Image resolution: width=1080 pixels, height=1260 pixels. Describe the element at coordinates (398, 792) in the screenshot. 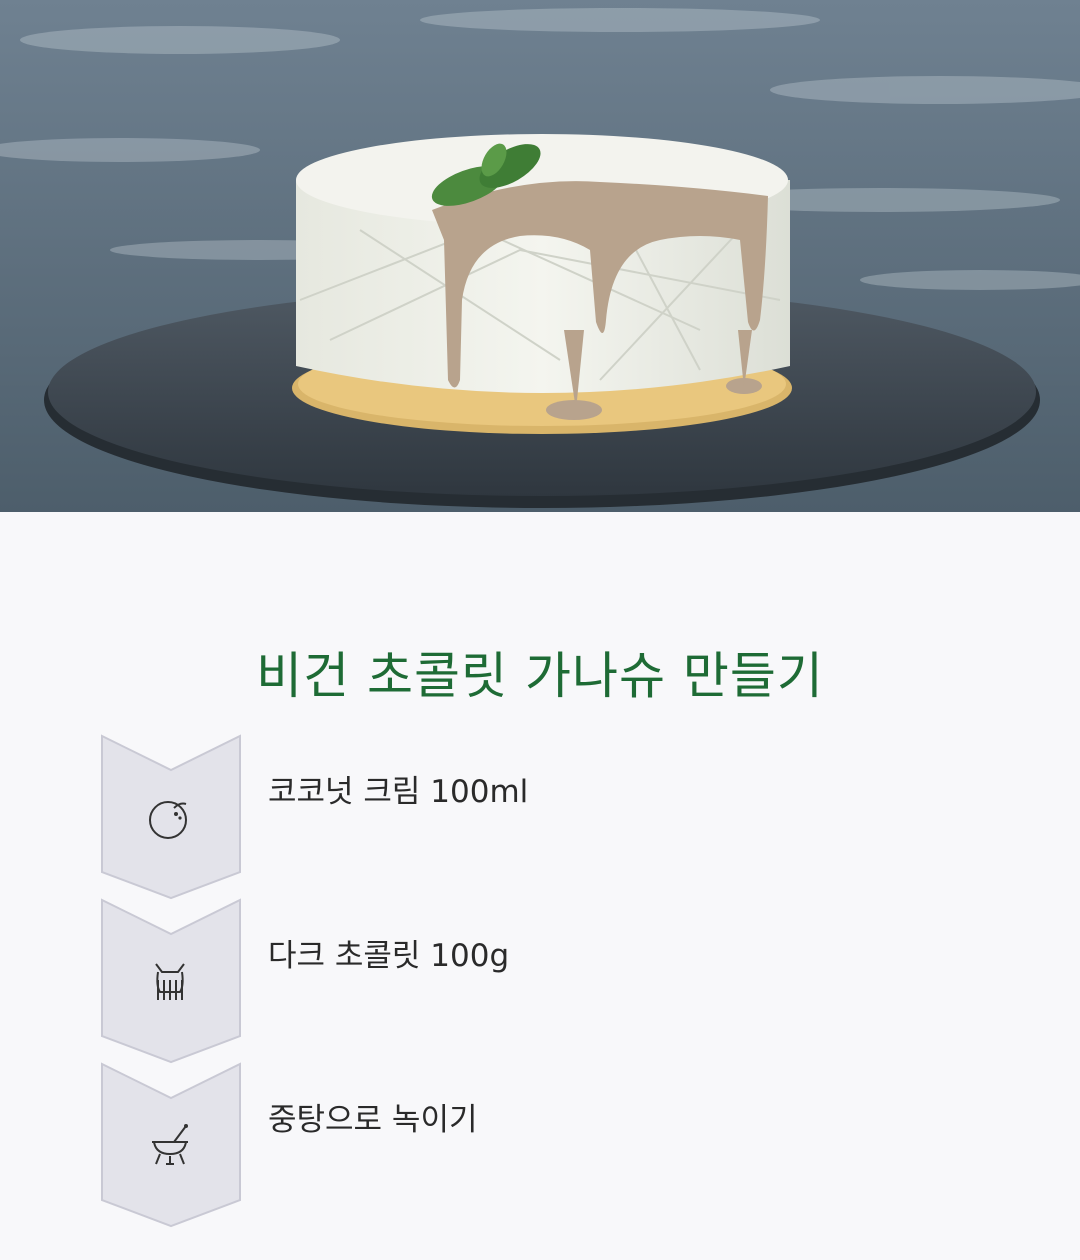

I see `step-1-label: 코코넛 크림 100ml` at that location.